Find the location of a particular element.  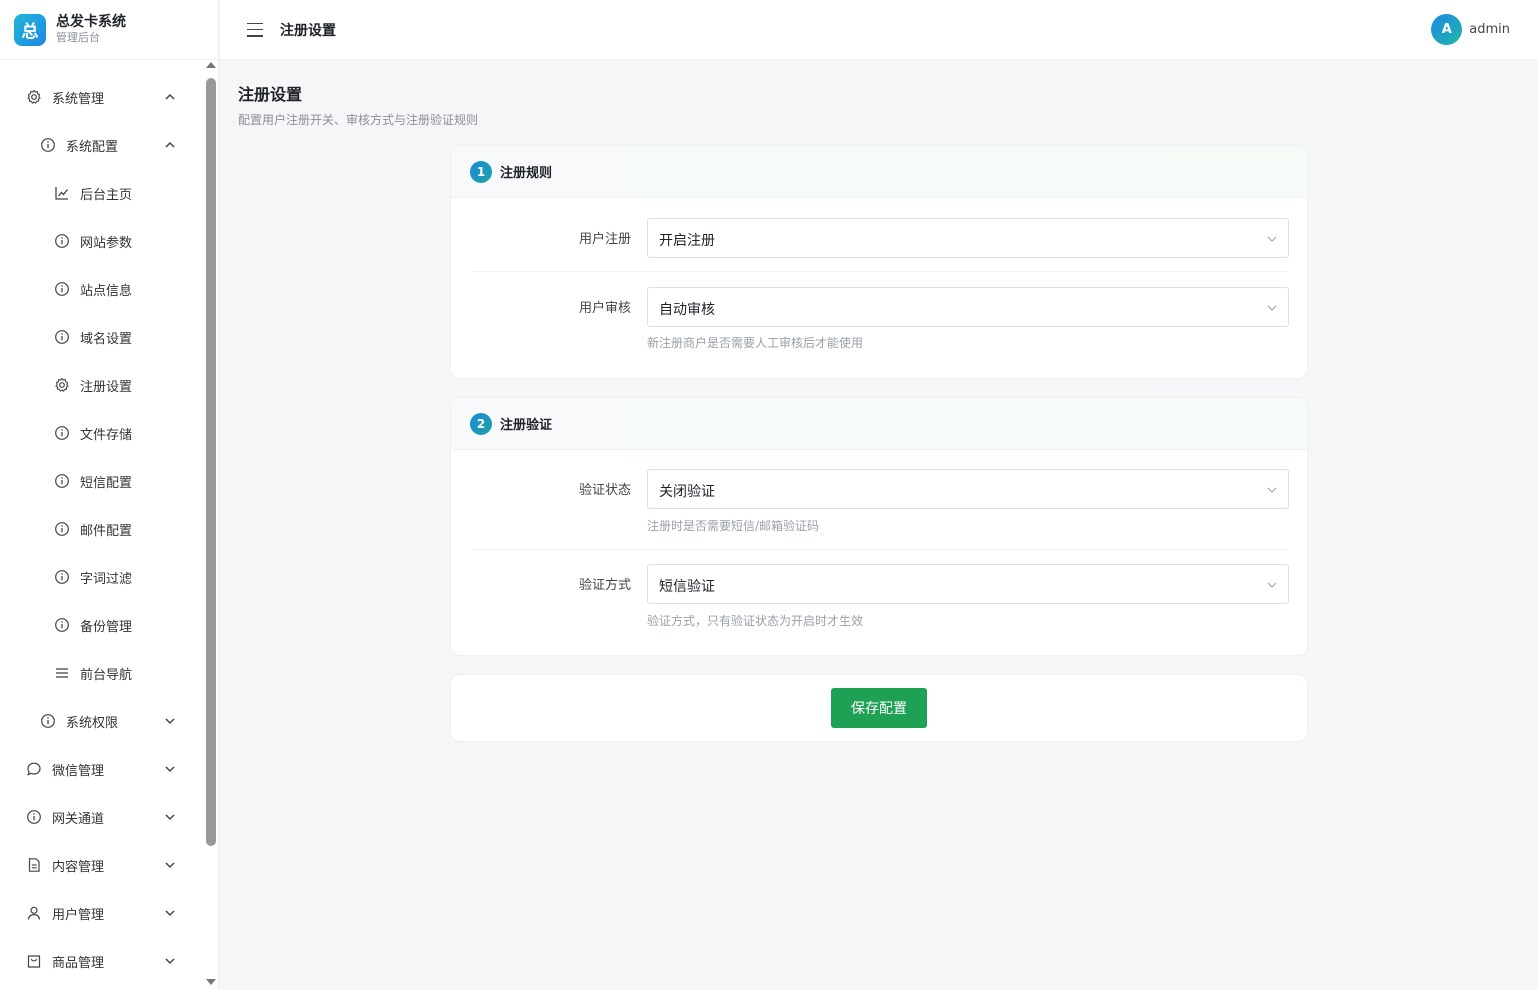

select-value: 开启注册 is located at coordinates (687, 241).